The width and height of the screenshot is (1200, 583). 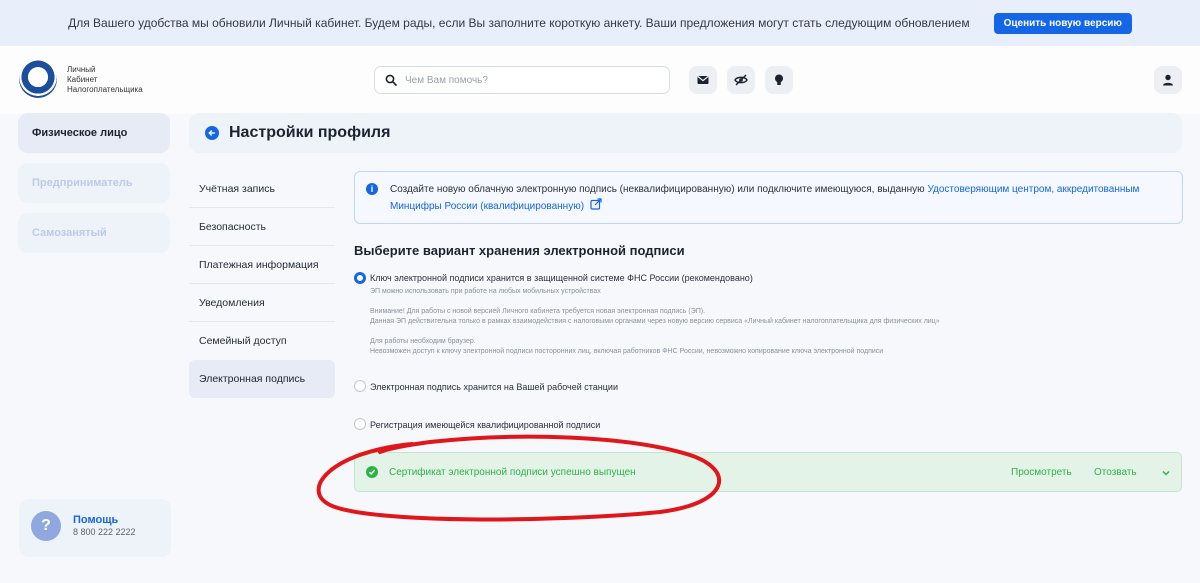 What do you see at coordinates (1115, 472) in the screenshot?
I see `revoke-certificate-link: Отозвать` at bounding box center [1115, 472].